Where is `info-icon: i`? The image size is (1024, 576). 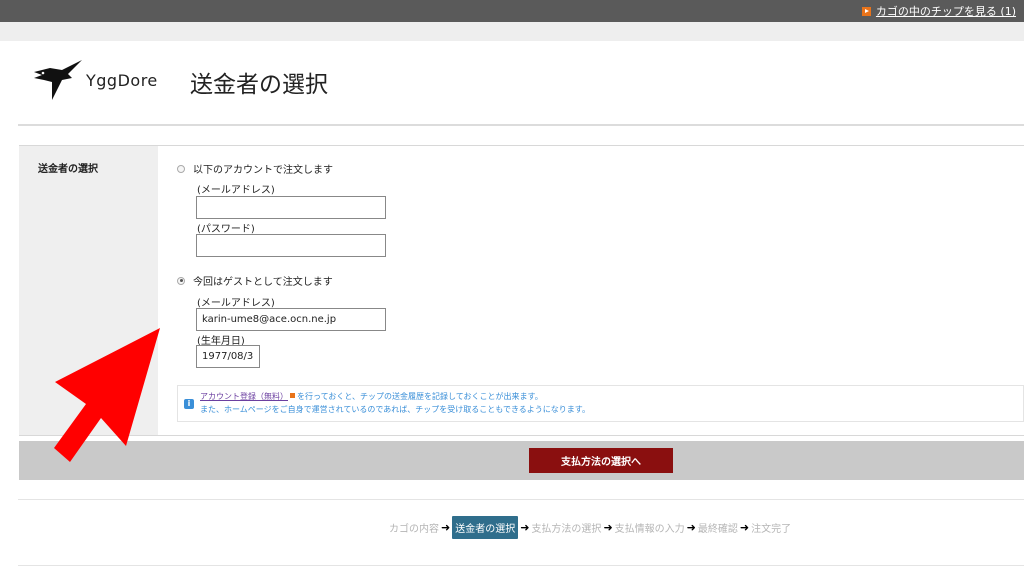 info-icon: i is located at coordinates (189, 404).